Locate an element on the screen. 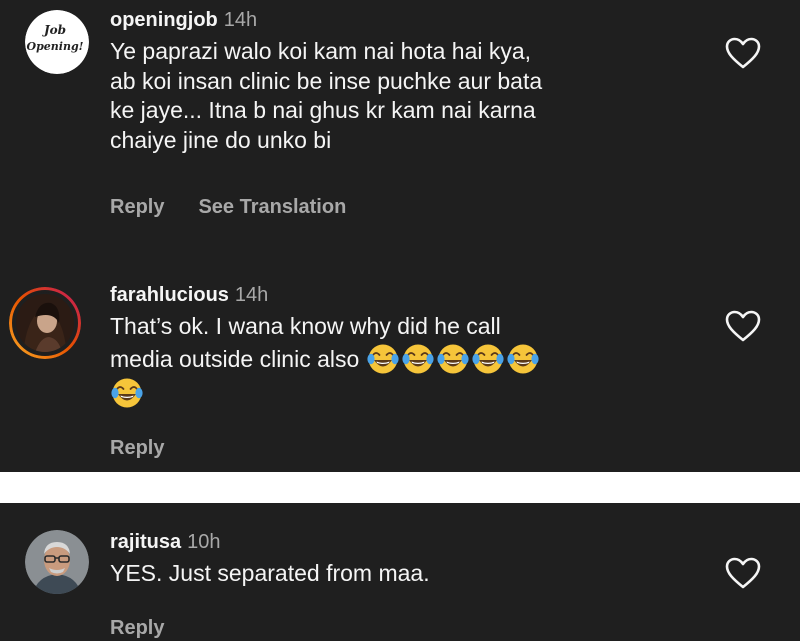 This screenshot has width=800, height=641. username: rajitusa is located at coordinates (145, 542).